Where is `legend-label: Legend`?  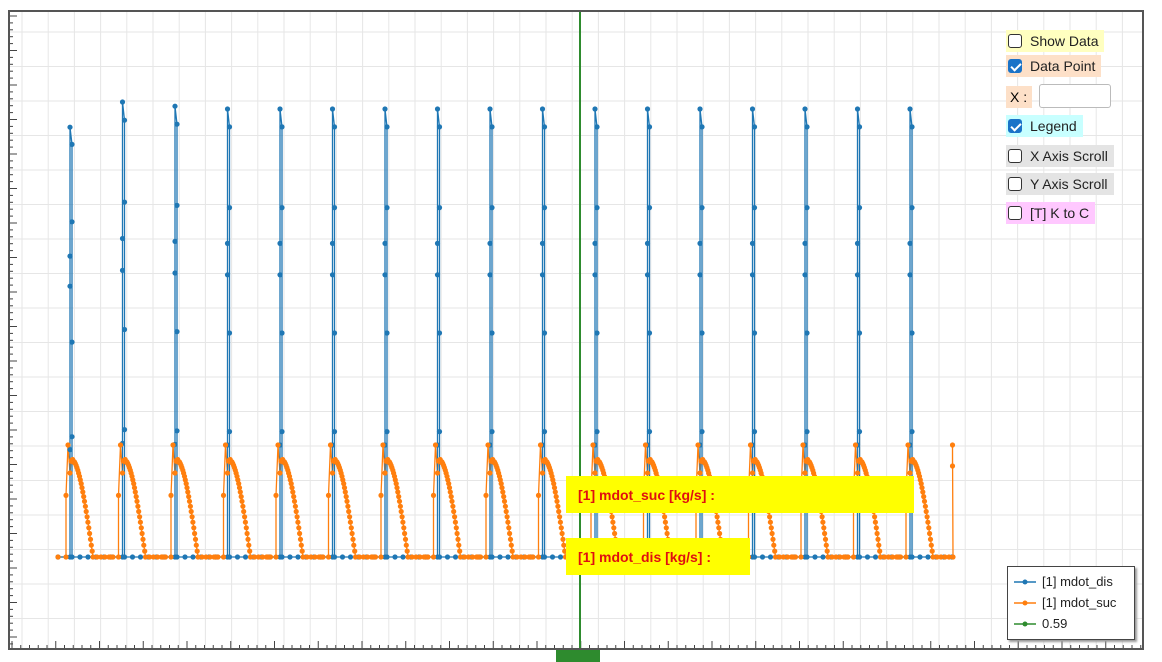
legend-label: Legend is located at coordinates (1053, 126).